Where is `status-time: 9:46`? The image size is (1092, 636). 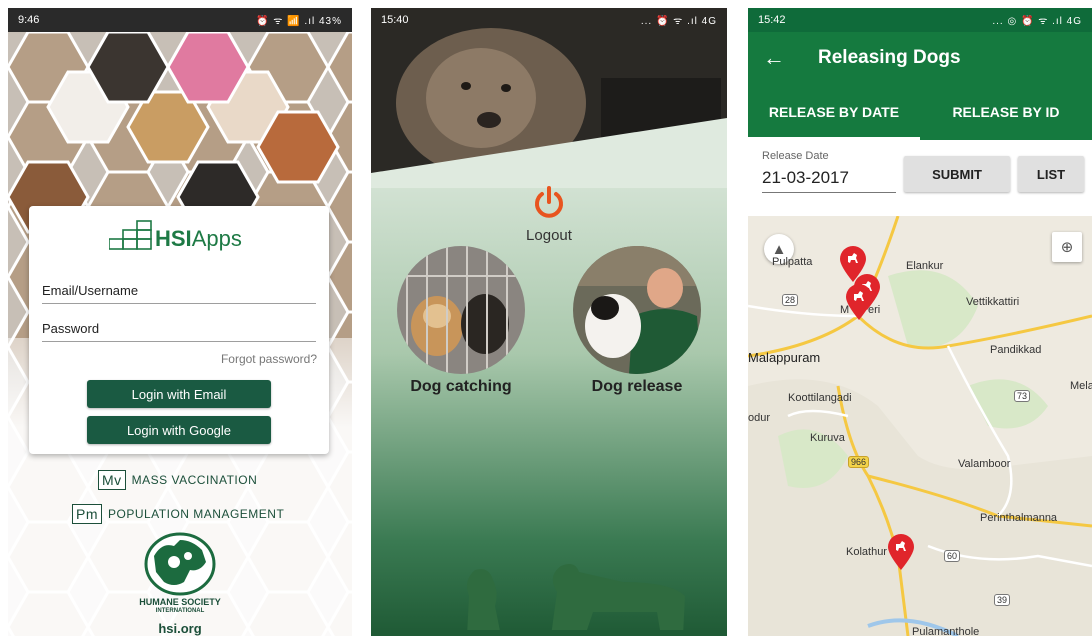
status-time: 9:46 is located at coordinates (29, 20).